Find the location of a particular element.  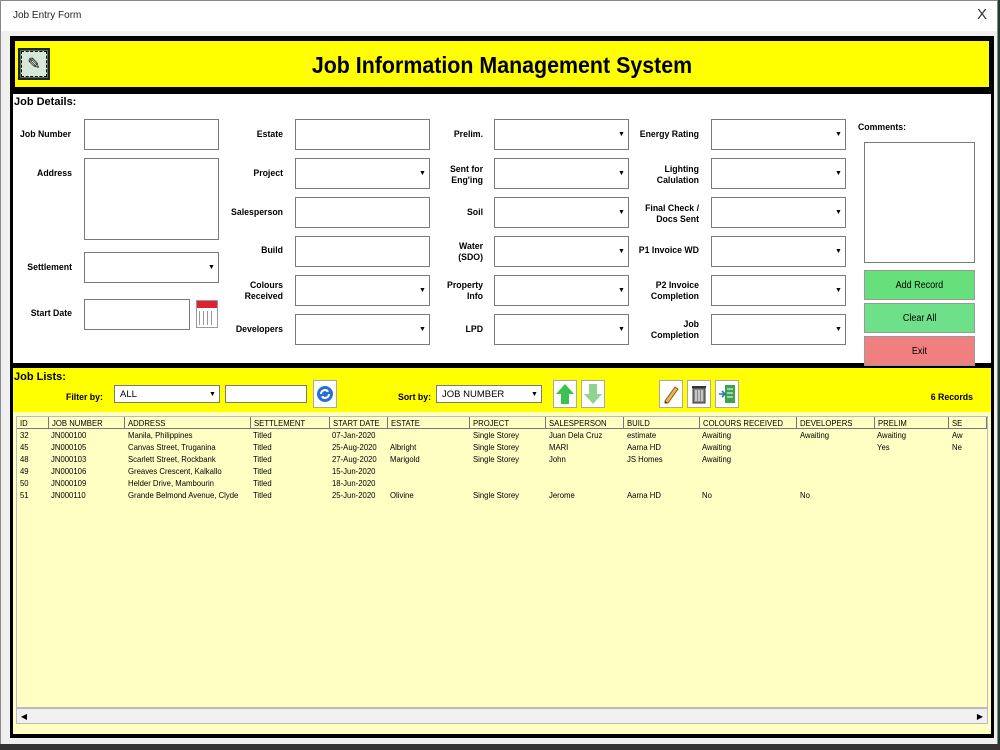

table-cell: 48 is located at coordinates (24, 459).